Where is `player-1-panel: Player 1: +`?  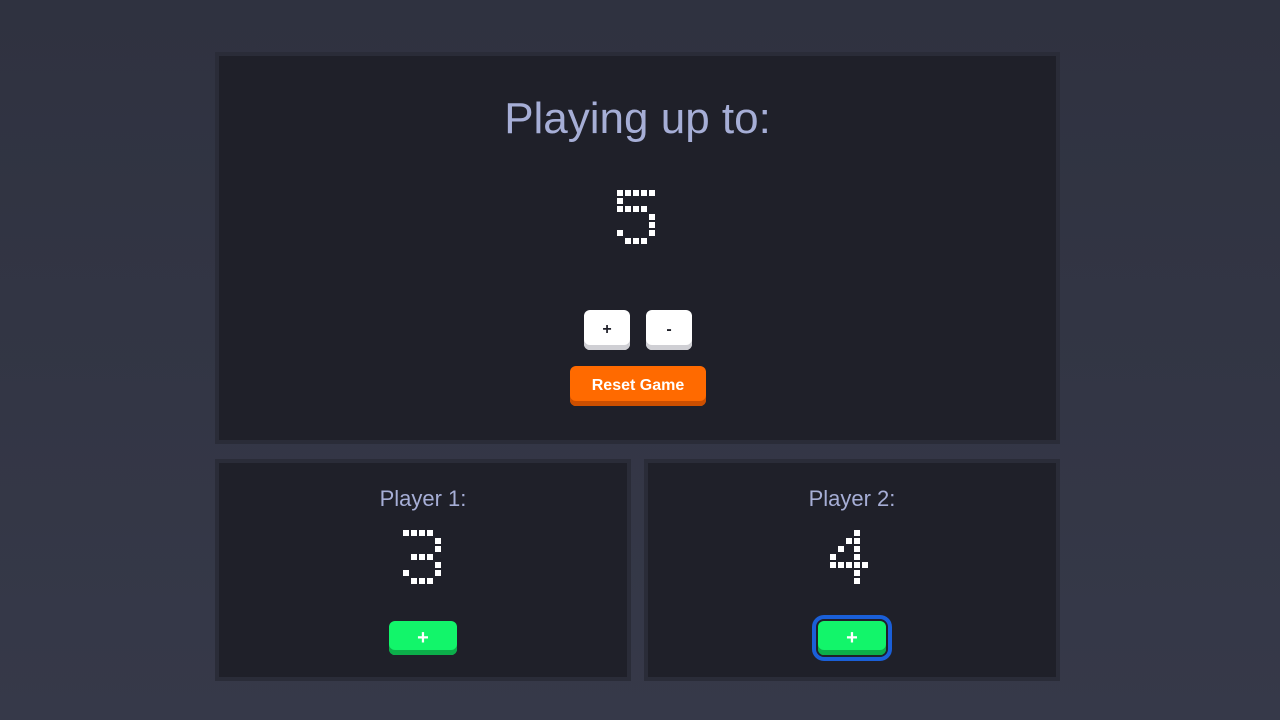
player-1-panel: Player 1: + is located at coordinates (423, 570).